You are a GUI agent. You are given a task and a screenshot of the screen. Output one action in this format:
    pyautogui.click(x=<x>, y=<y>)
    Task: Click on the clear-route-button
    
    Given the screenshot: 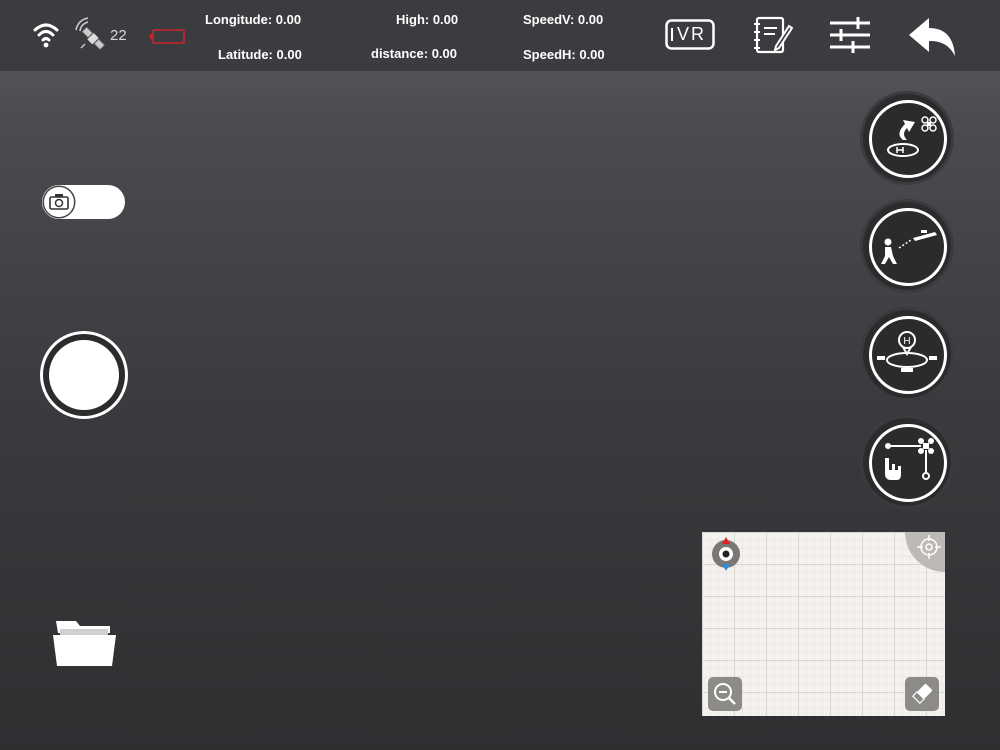 What is the action you would take?
    pyautogui.click(x=922, y=694)
    